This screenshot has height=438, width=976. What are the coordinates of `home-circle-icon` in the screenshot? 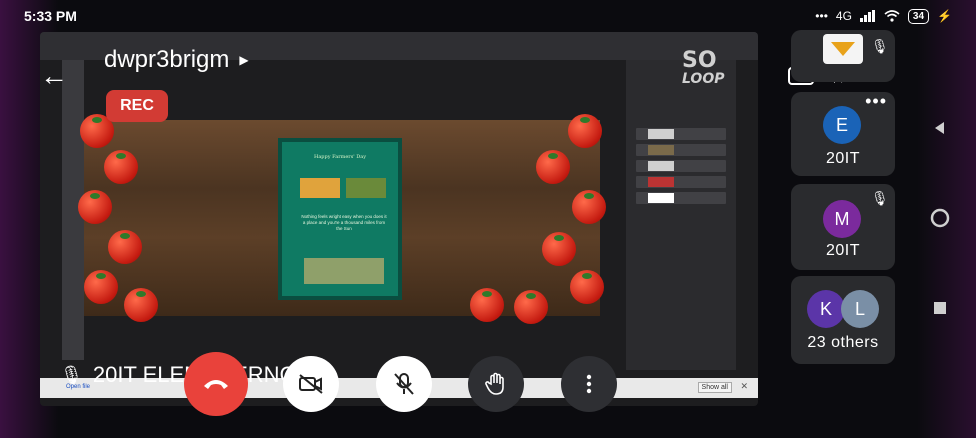 It's located at (940, 218).